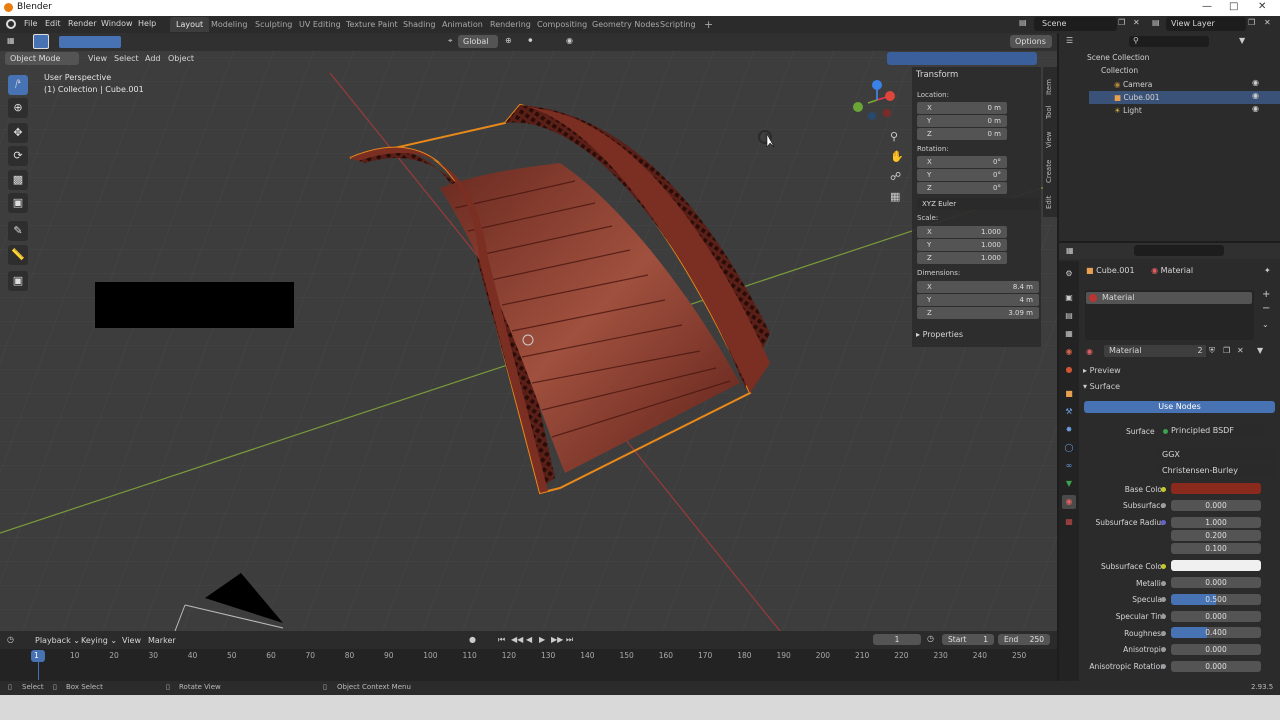 The height and width of the screenshot is (720, 1280). What do you see at coordinates (962, 245) in the screenshot?
I see `scale-y-field: Y 1.000` at bounding box center [962, 245].